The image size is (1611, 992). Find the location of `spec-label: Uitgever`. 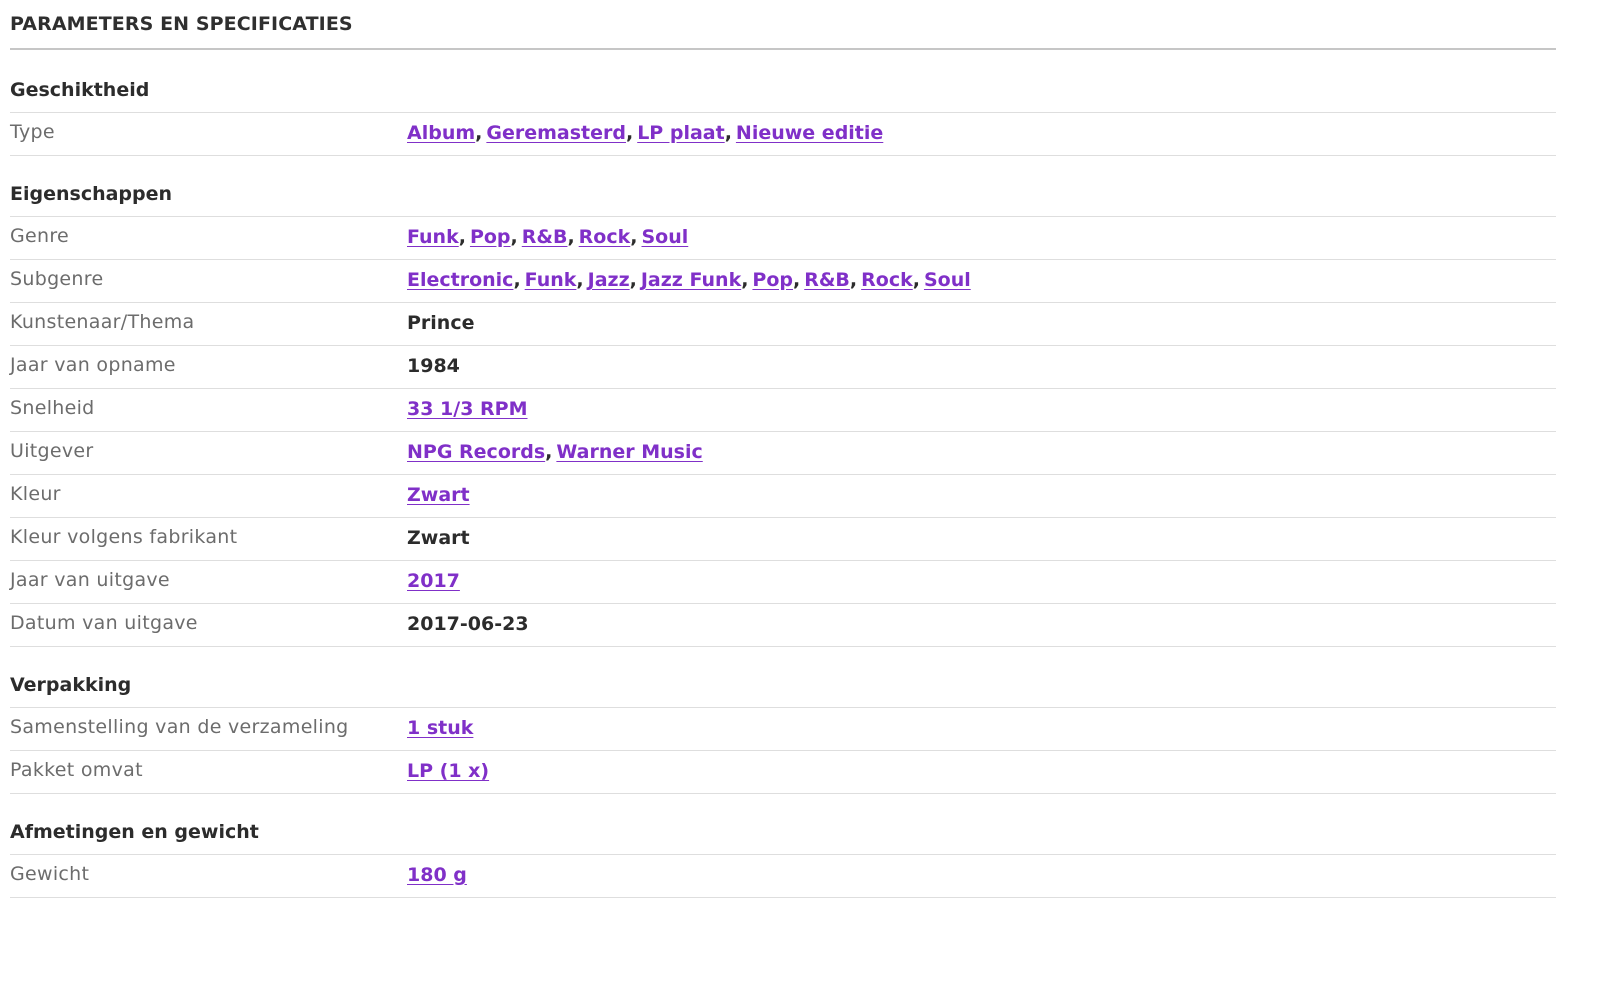

spec-label: Uitgever is located at coordinates (52, 451).